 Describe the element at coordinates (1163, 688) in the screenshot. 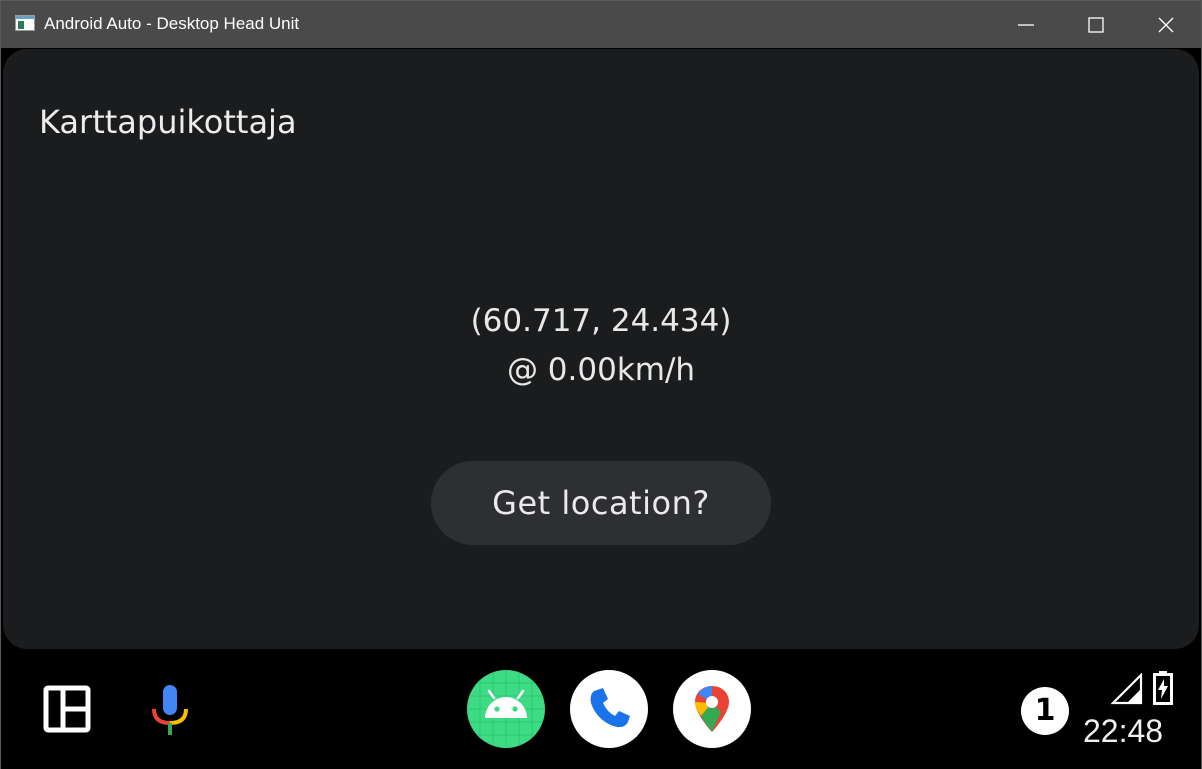

I see `battery-charging-icon` at that location.